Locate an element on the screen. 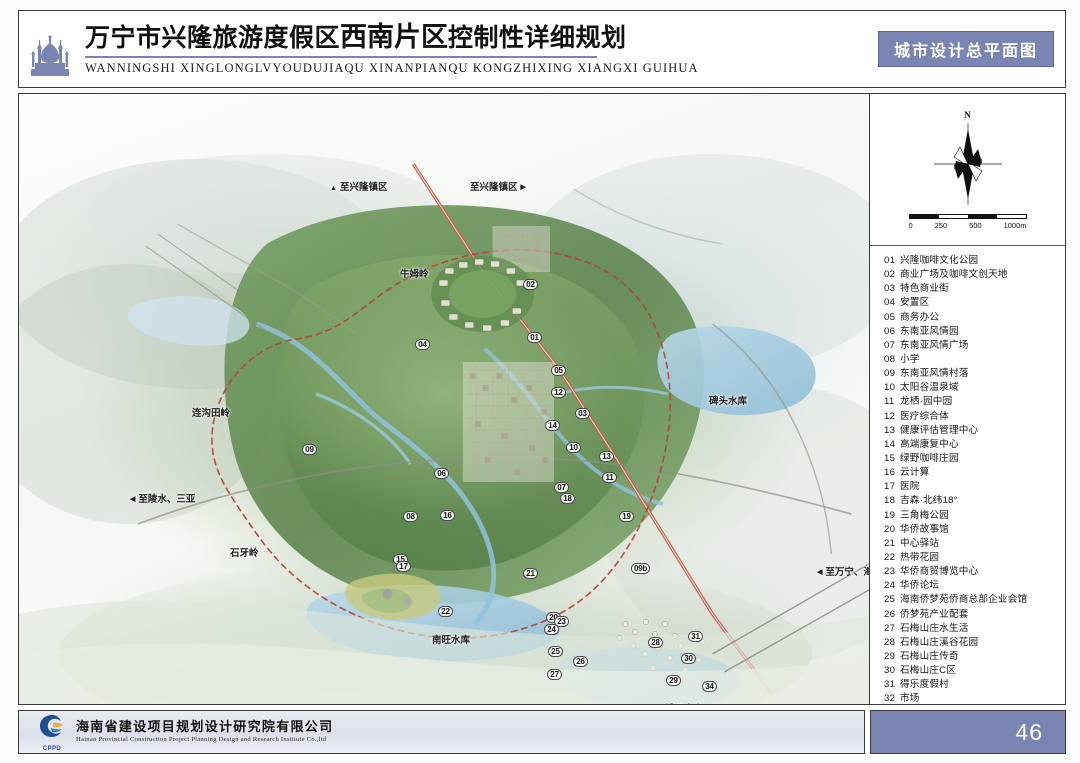 The width and height of the screenshot is (1080, 763). map-marker: 26 is located at coordinates (580, 661).